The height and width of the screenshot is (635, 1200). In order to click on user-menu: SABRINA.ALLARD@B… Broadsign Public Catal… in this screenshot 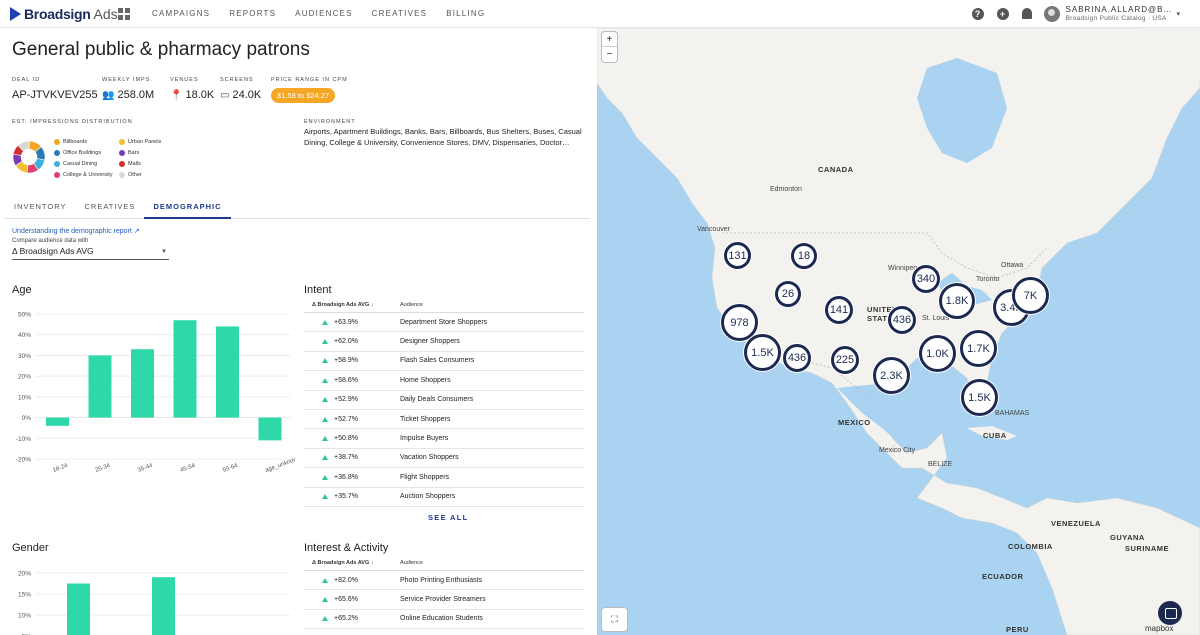, I will do `click(1119, 14)`.